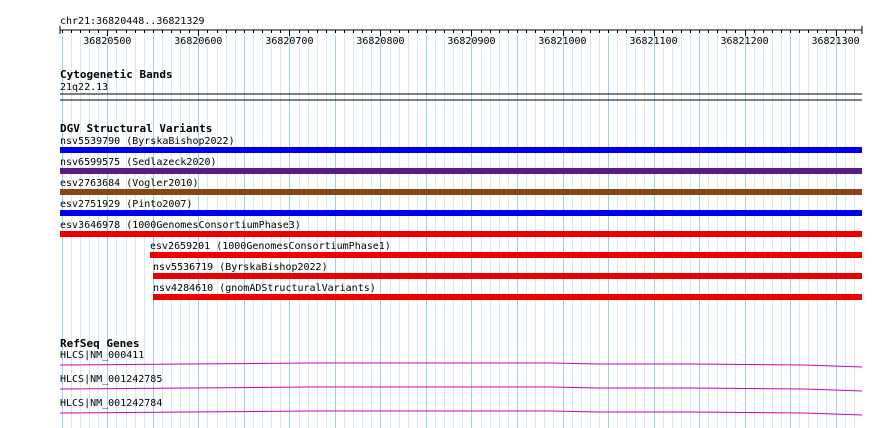 This screenshot has width=890, height=428. Describe the element at coordinates (289, 41) in the screenshot. I see `ruler-tick-label: 36820700` at that location.